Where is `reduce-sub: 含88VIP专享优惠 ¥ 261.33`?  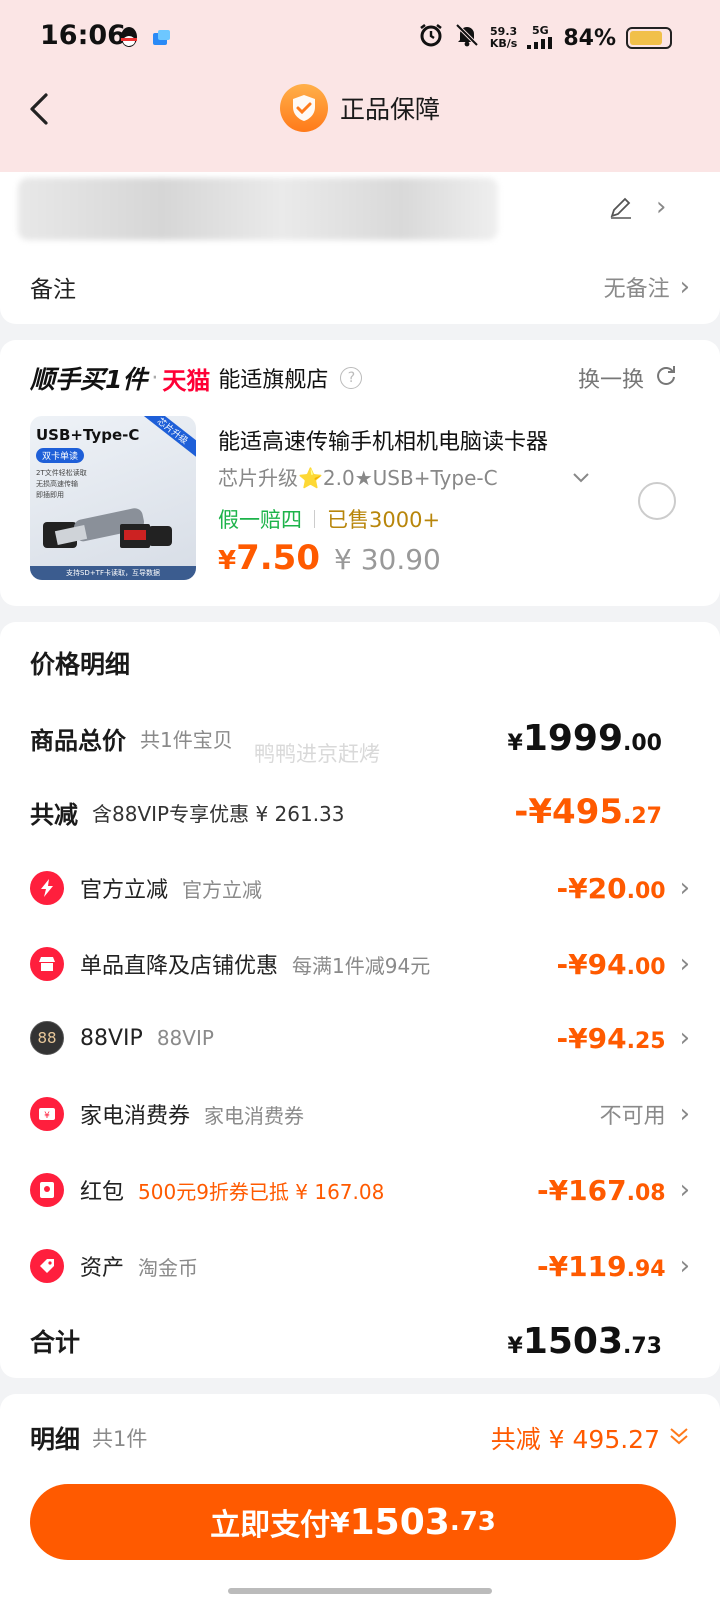 reduce-sub: 含88VIP专享优惠 ¥ 261.33 is located at coordinates (218, 813).